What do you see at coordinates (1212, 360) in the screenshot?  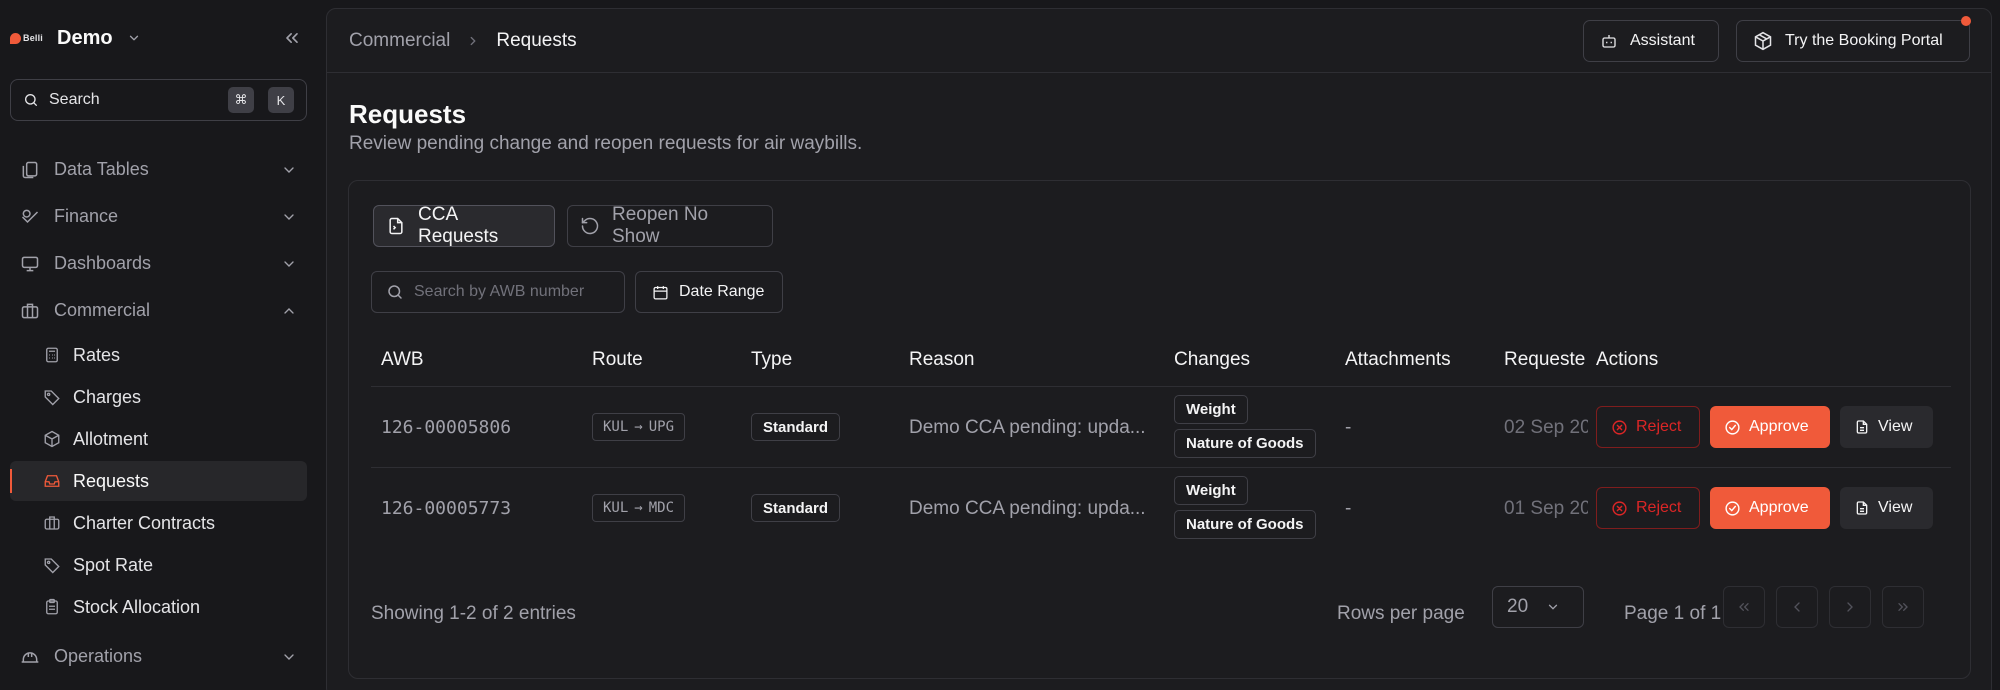 I see `column-changes: Changes` at bounding box center [1212, 360].